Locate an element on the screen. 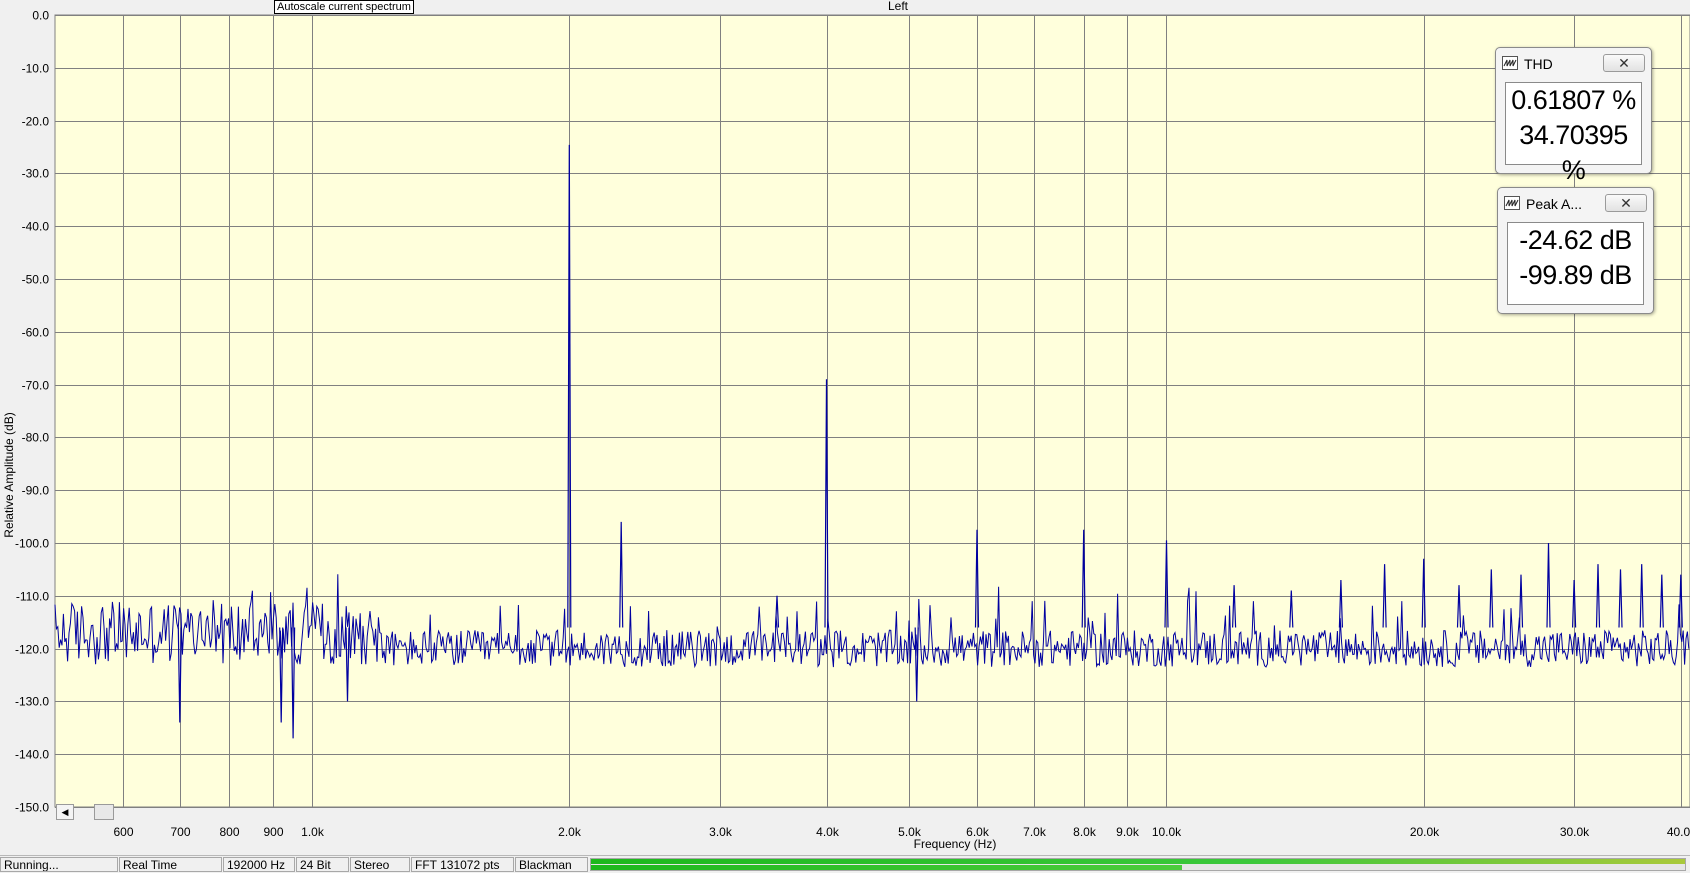 This screenshot has height=873, width=1690. peak-meter-display: -24.62 dB -99.89 dB is located at coordinates (1575, 263).